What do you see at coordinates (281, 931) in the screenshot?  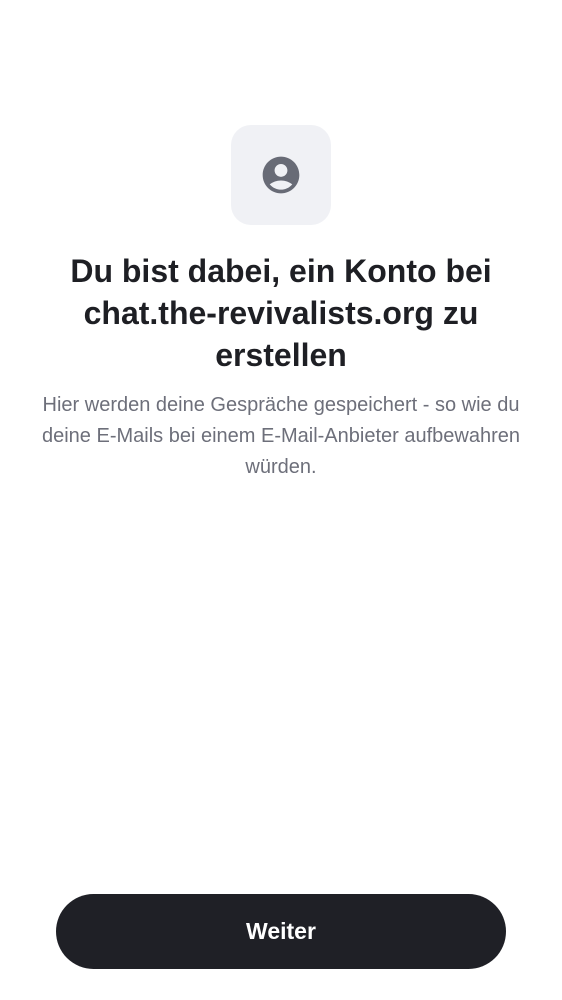 I see `continue-button: Weiter` at bounding box center [281, 931].